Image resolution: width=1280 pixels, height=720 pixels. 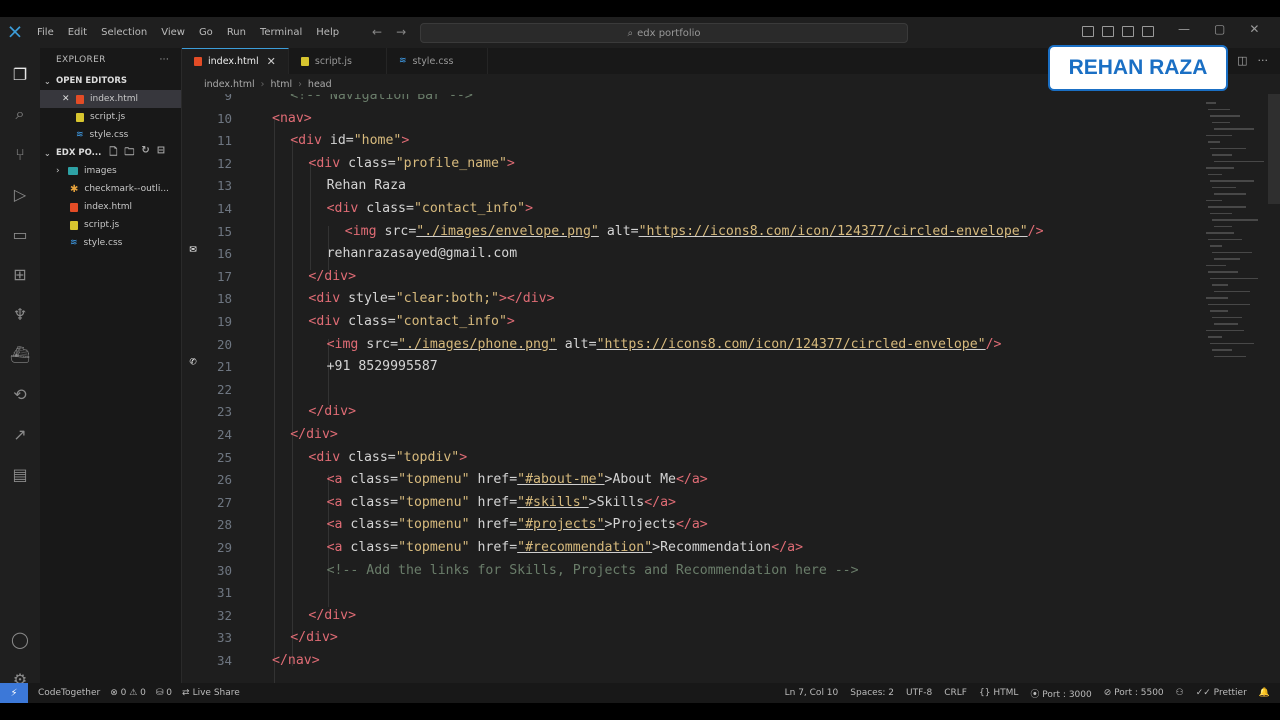 I want to click on prettier-status: ✓✓ Prettier, so click(x=1221, y=693).